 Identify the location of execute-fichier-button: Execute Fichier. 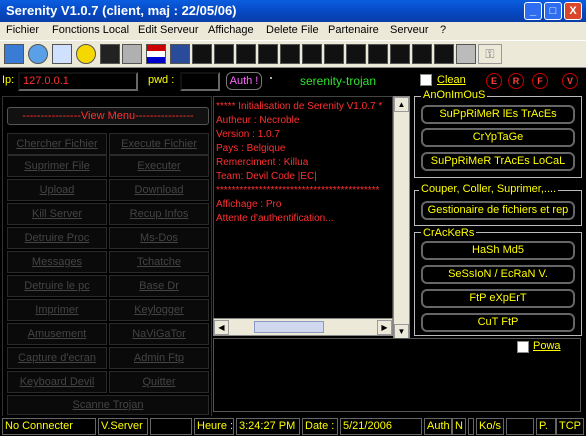
(159, 144).